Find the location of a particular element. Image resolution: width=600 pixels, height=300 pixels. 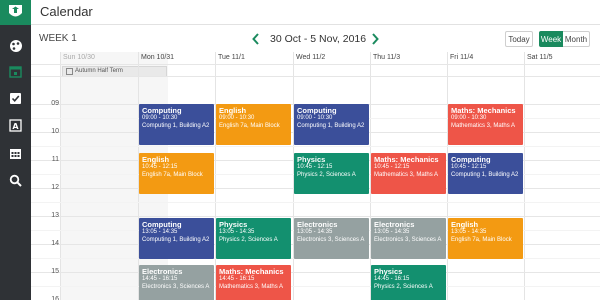

checkbox-icon is located at coordinates (15, 98).